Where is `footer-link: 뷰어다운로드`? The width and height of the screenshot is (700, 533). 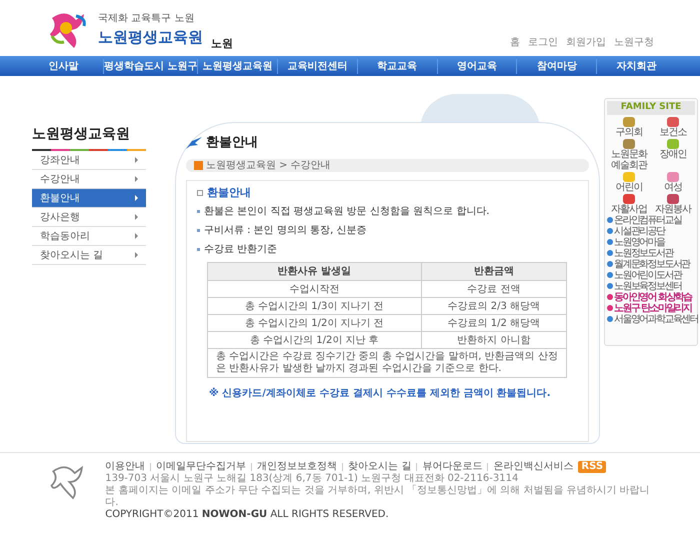 footer-link: 뷰어다운로드 is located at coordinates (452, 467).